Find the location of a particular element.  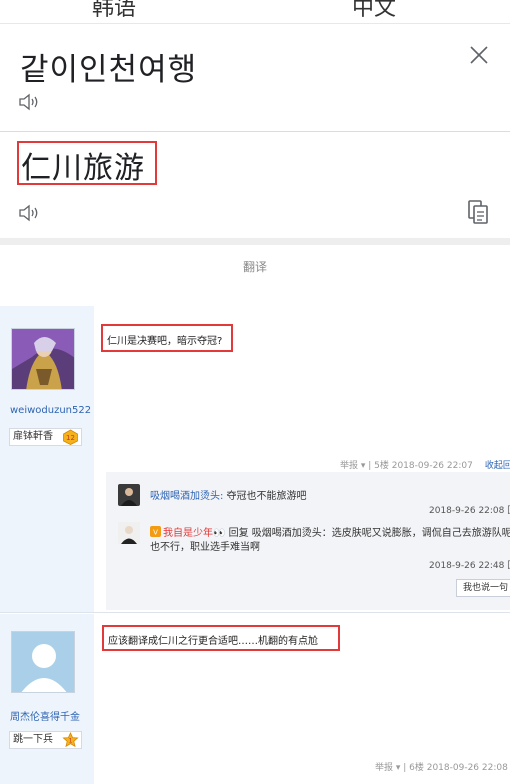

collapse-replies-link: 收起回 is located at coordinates (497, 466).